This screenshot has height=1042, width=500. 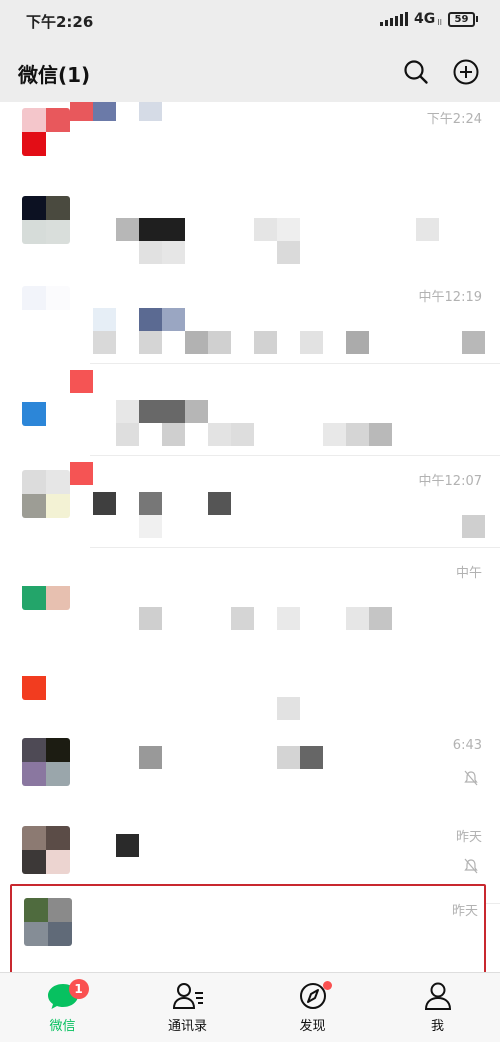 I want to click on tab-chats: 1 微信, so click(x=62, y=1007).